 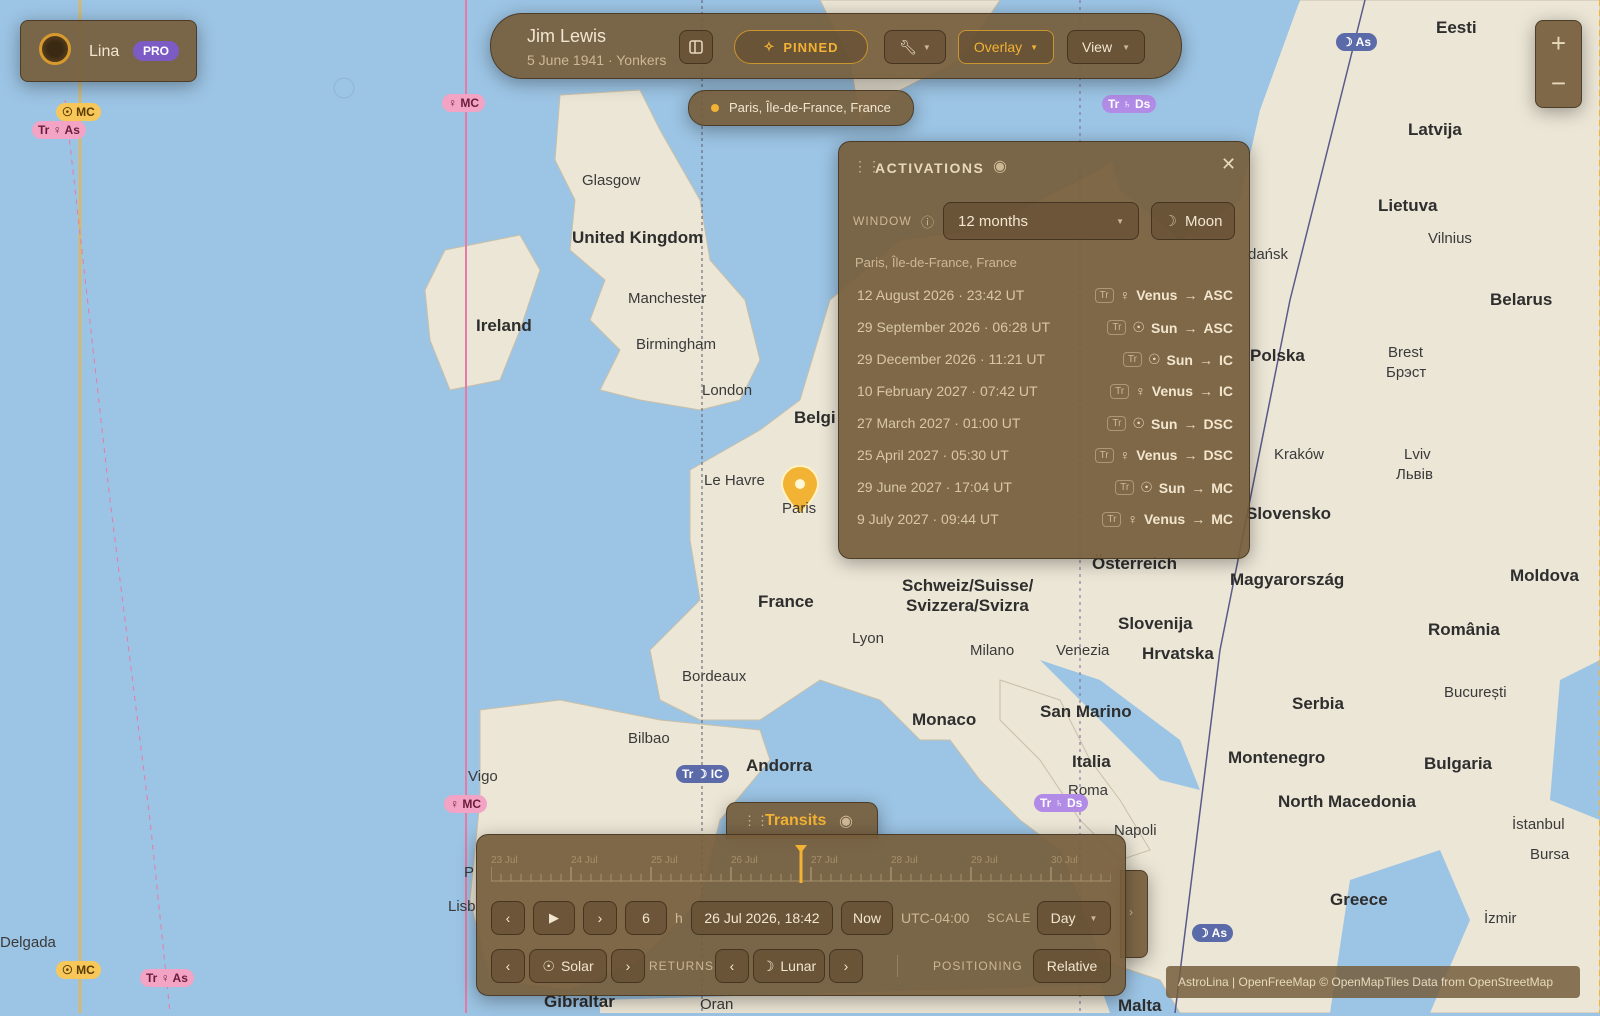 What do you see at coordinates (1408, 205) in the screenshot?
I see `map-label-country: Lietuva` at bounding box center [1408, 205].